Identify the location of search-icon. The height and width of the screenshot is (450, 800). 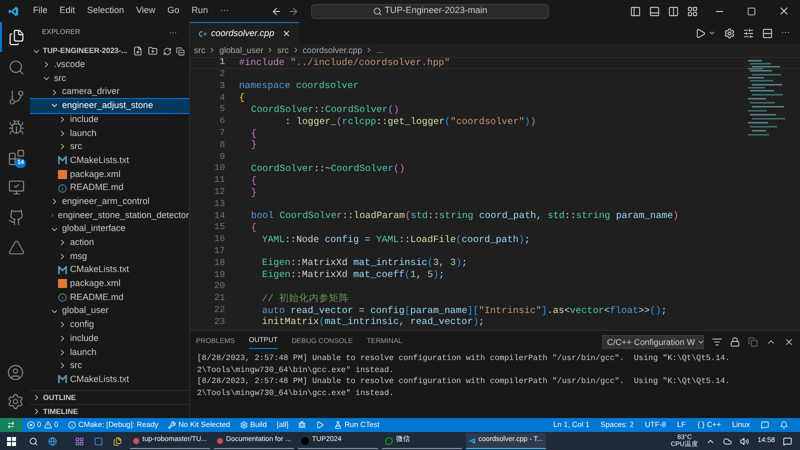
(33, 441).